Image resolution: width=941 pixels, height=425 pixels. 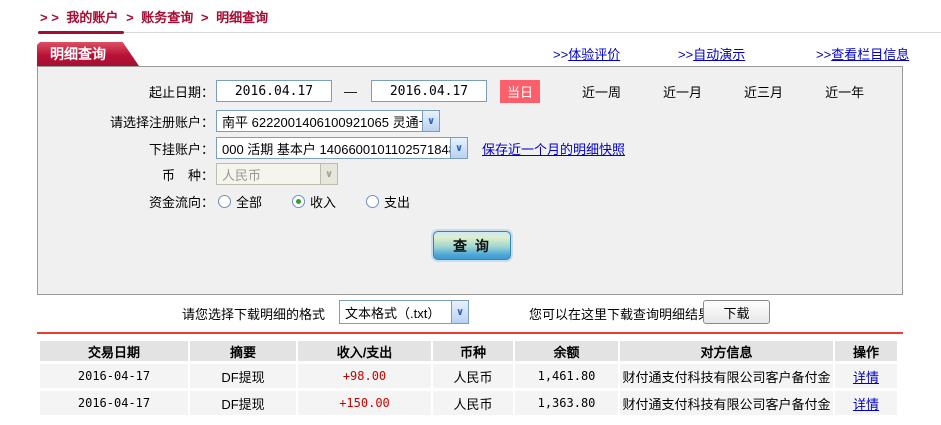 I want to click on download-format-select: 文本格式（.txt） ∨, so click(x=404, y=312).